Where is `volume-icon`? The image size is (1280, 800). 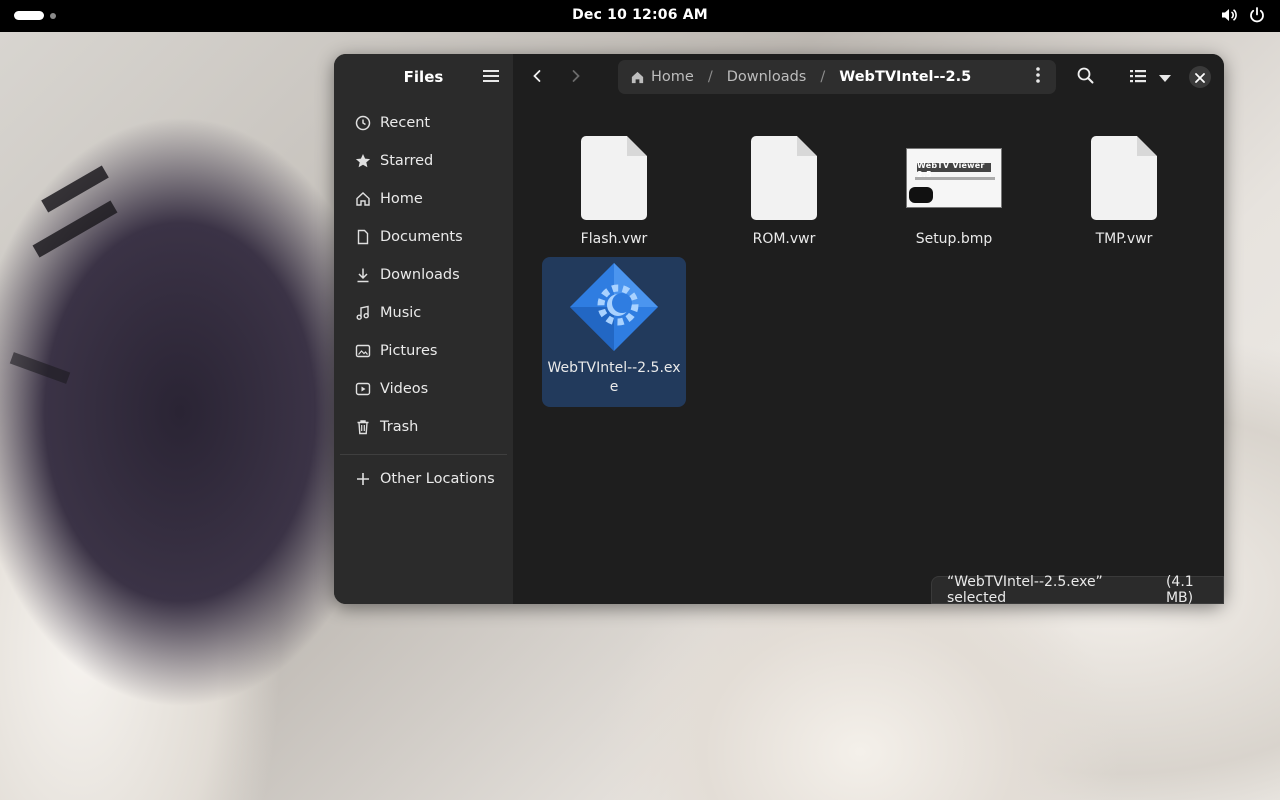 volume-icon is located at coordinates (1229, 15).